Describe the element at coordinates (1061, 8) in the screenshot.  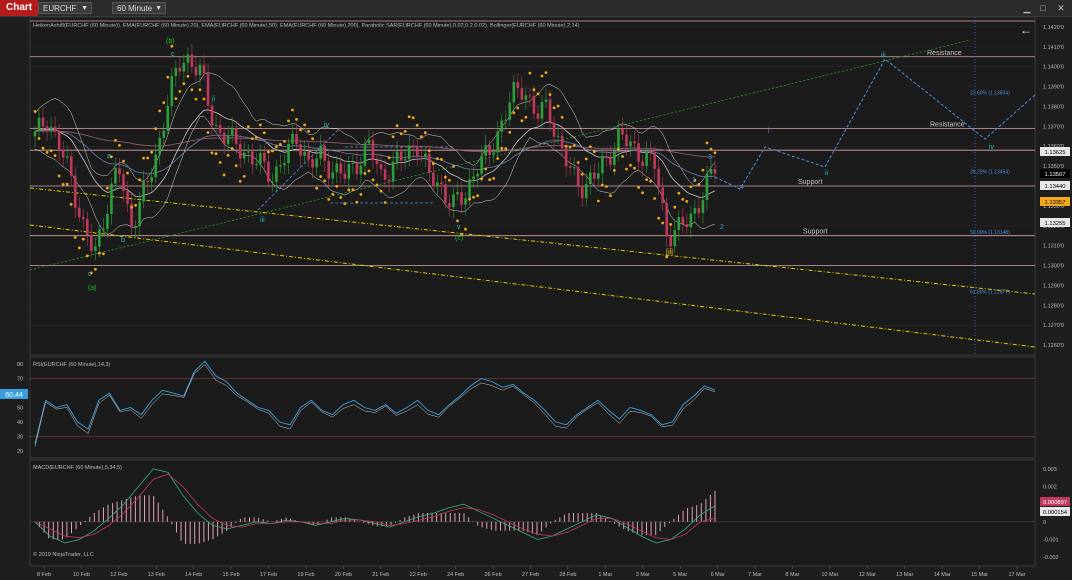
I see `close-icon: ✕` at that location.